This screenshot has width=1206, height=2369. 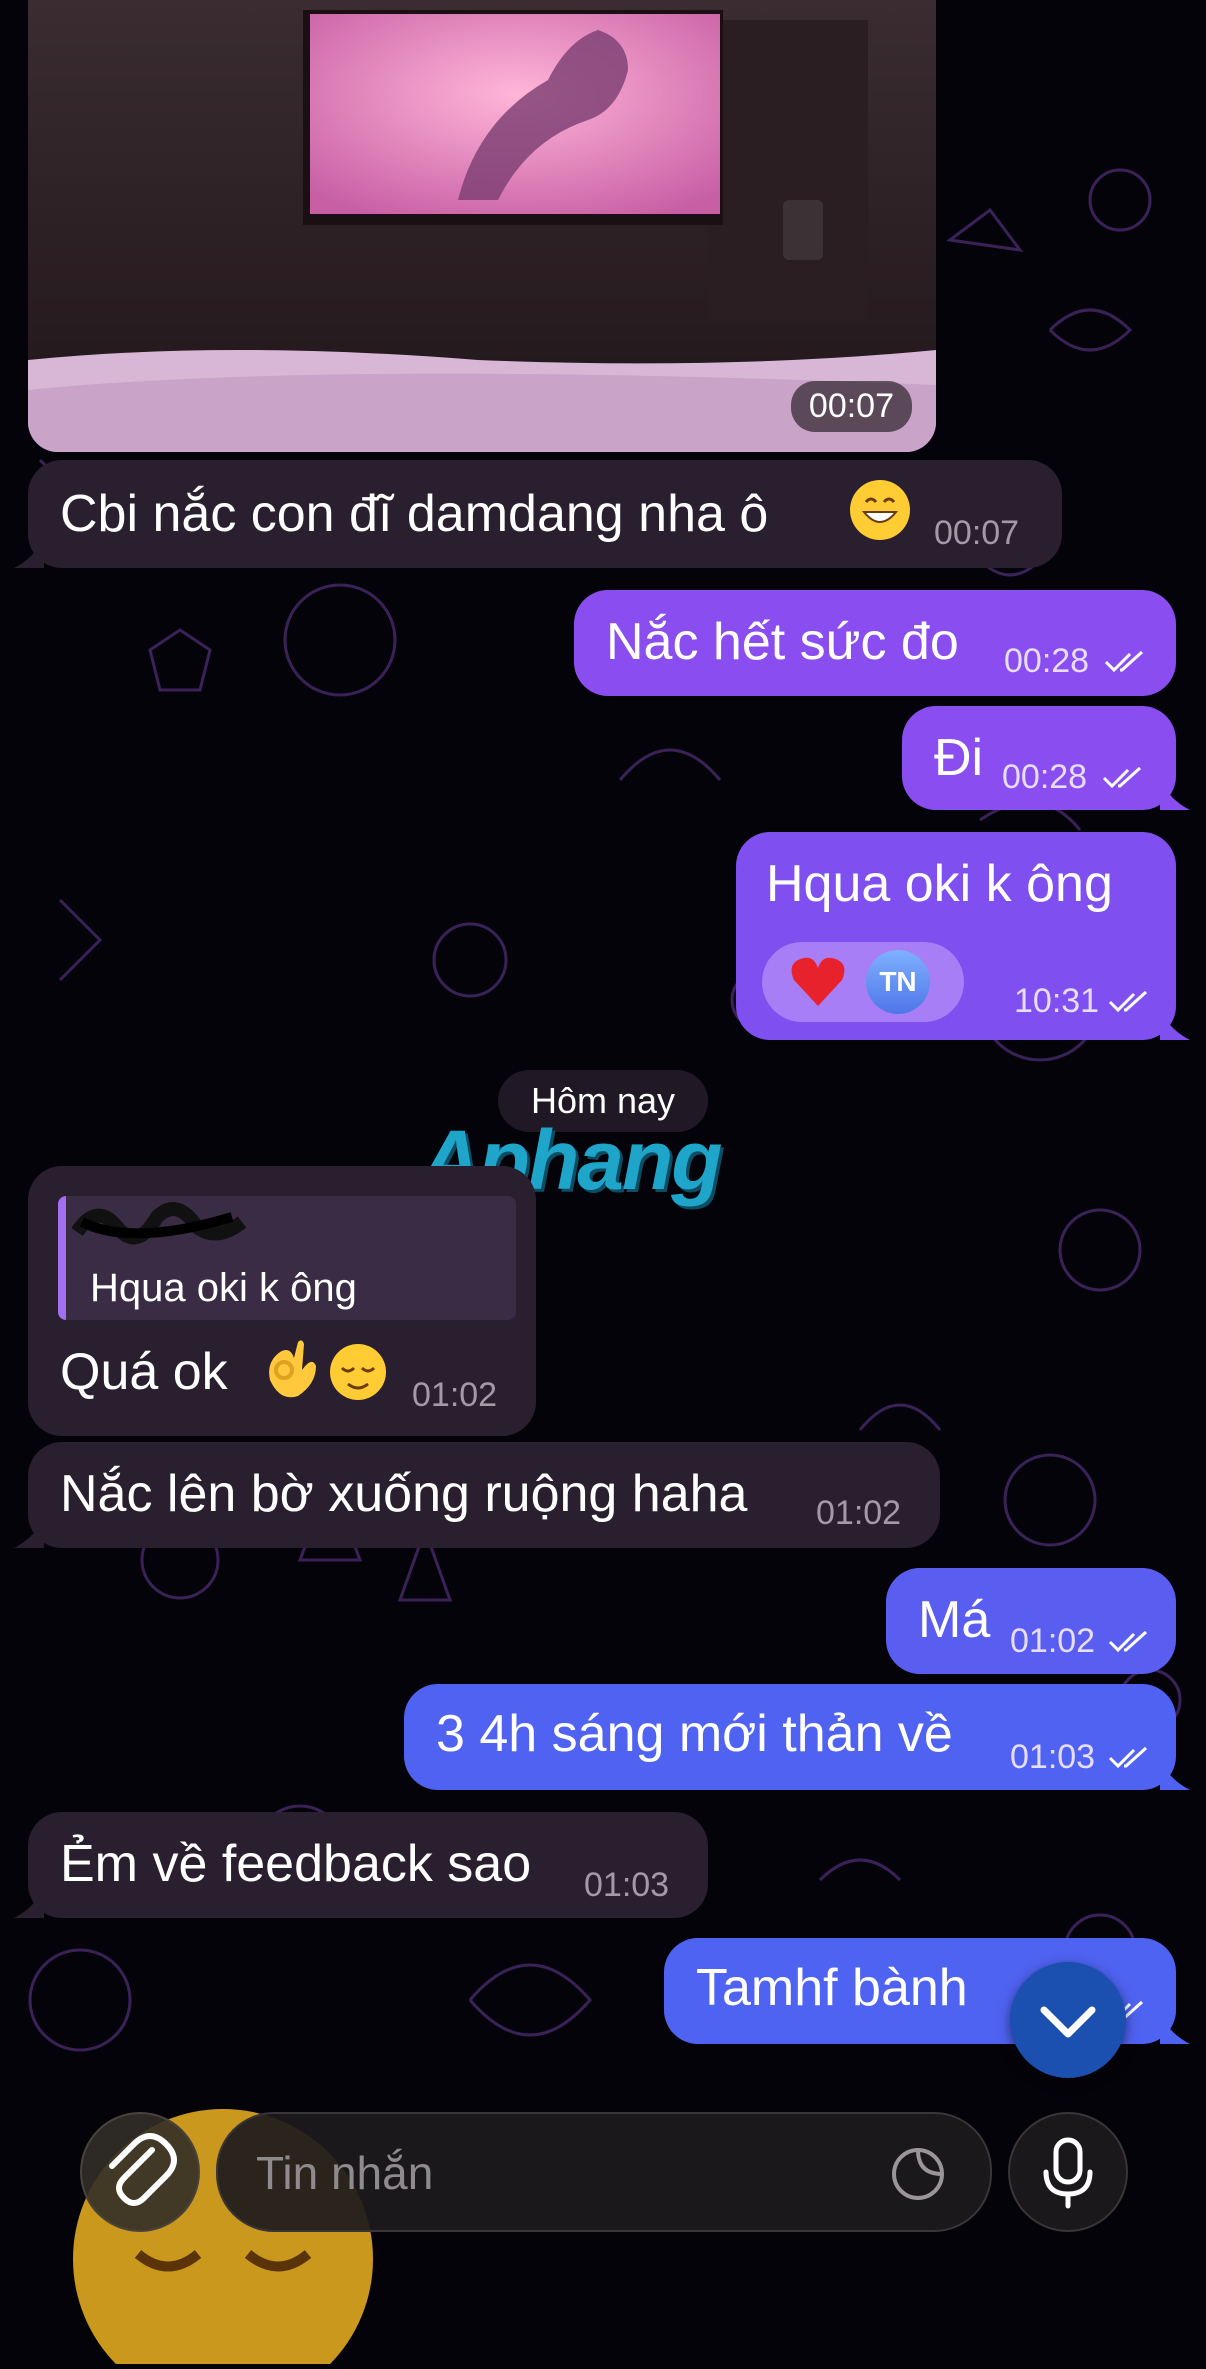 I want to click on scroll-to-bottom-button, so click(x=1068, y=2020).